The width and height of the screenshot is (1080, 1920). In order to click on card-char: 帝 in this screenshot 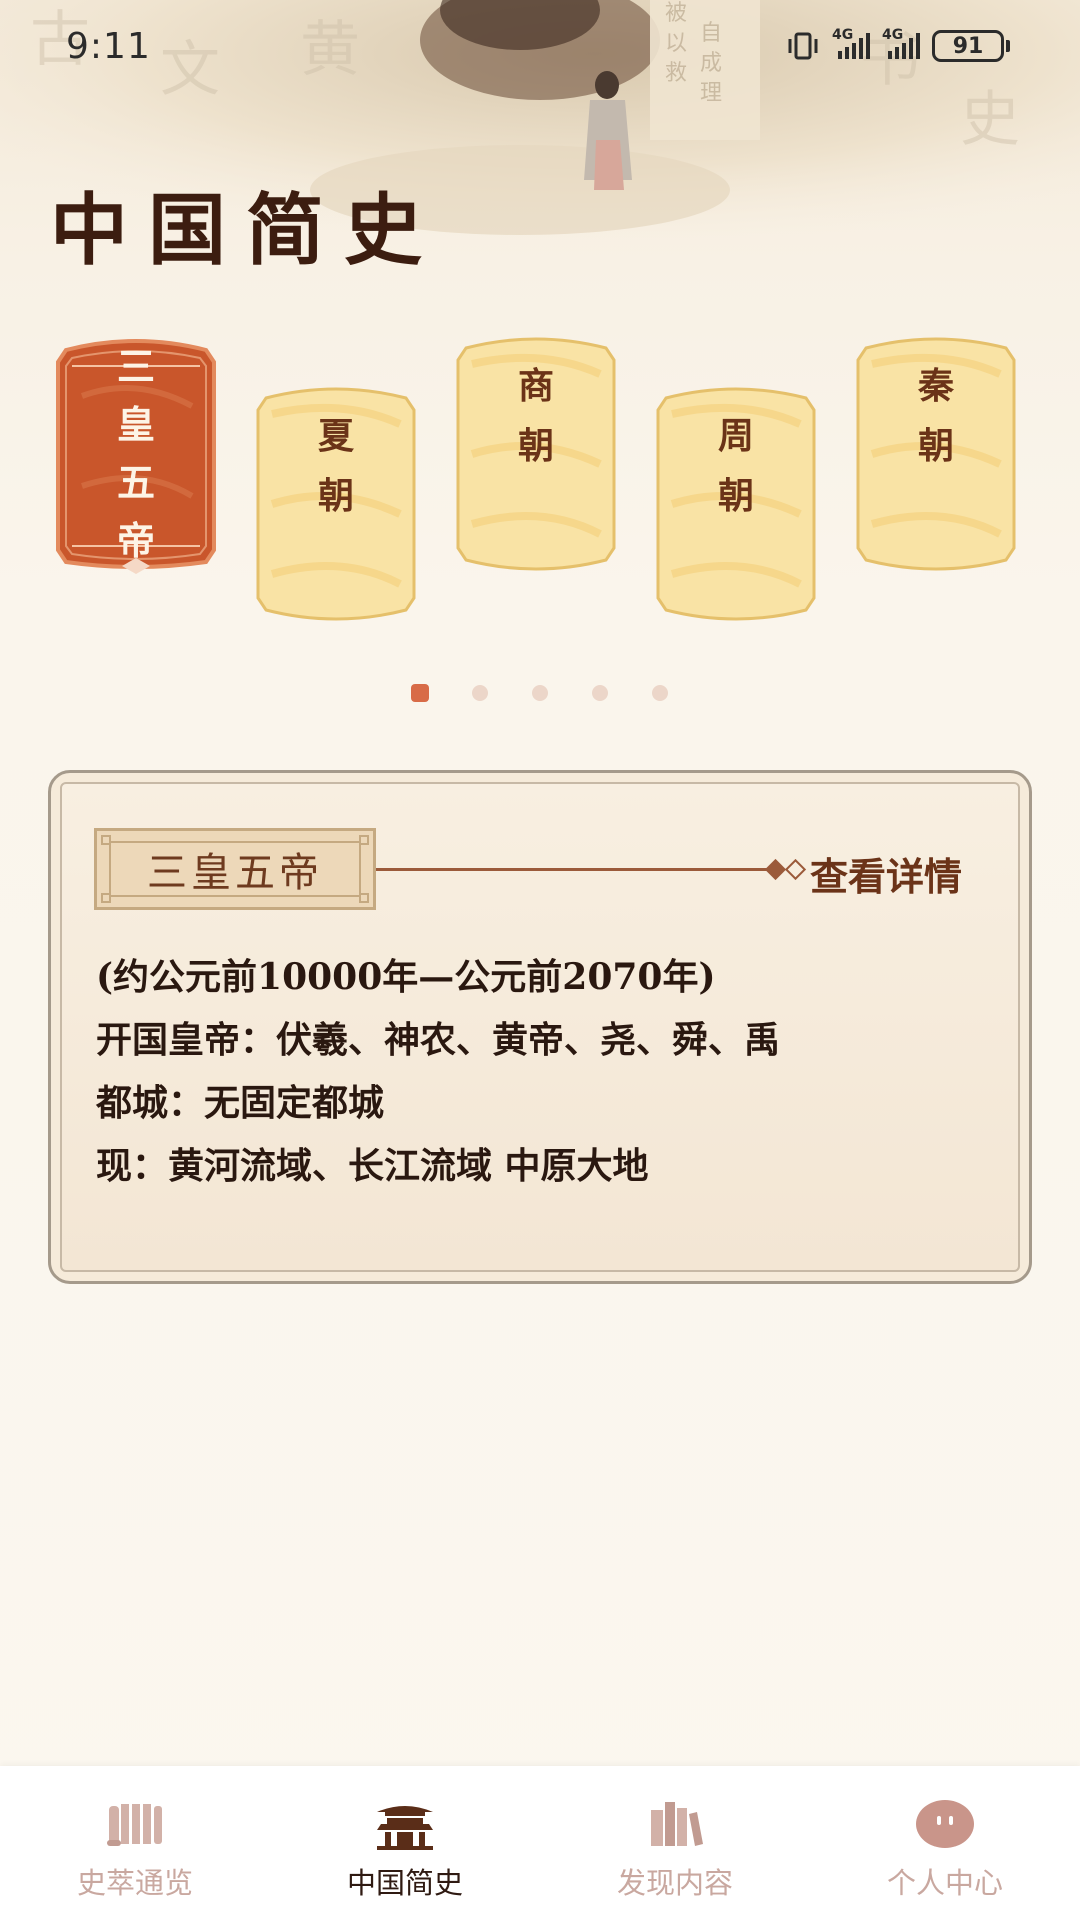, I will do `click(135, 540)`.